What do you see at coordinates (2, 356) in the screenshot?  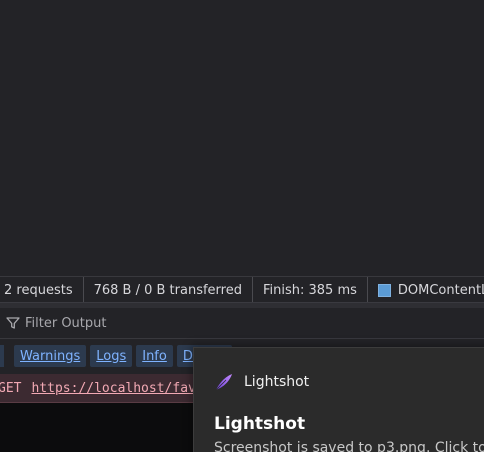 I see `tab-errors-edge` at bounding box center [2, 356].